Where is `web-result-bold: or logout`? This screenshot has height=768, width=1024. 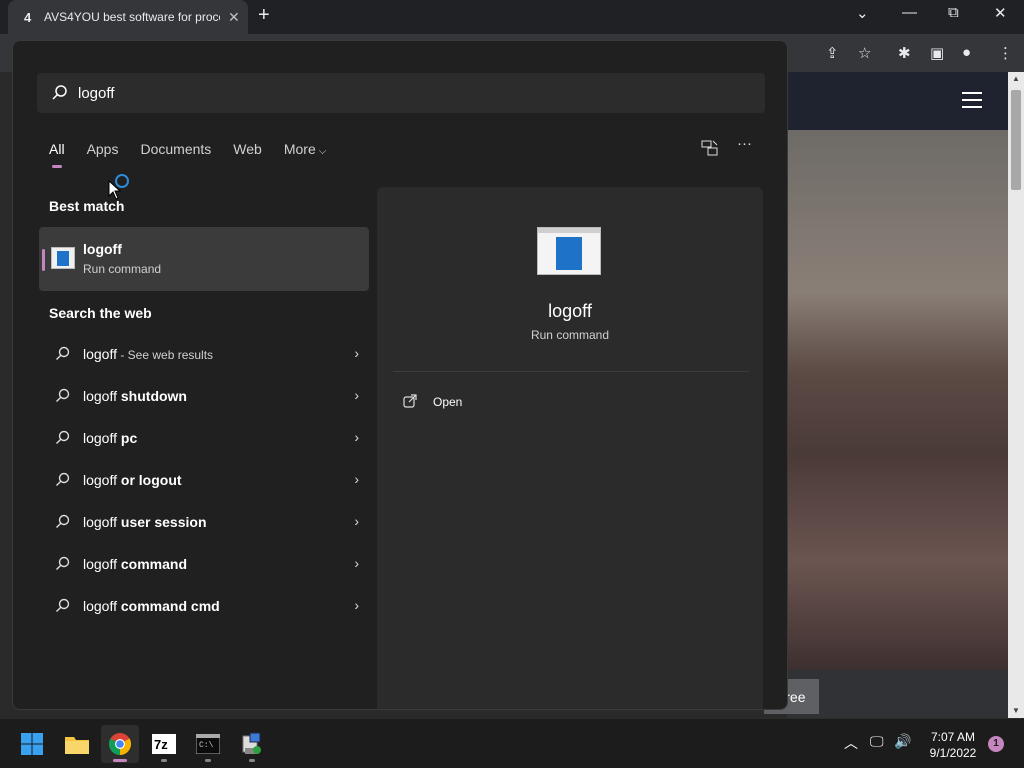
web-result-bold: or logout is located at coordinates (151, 480).